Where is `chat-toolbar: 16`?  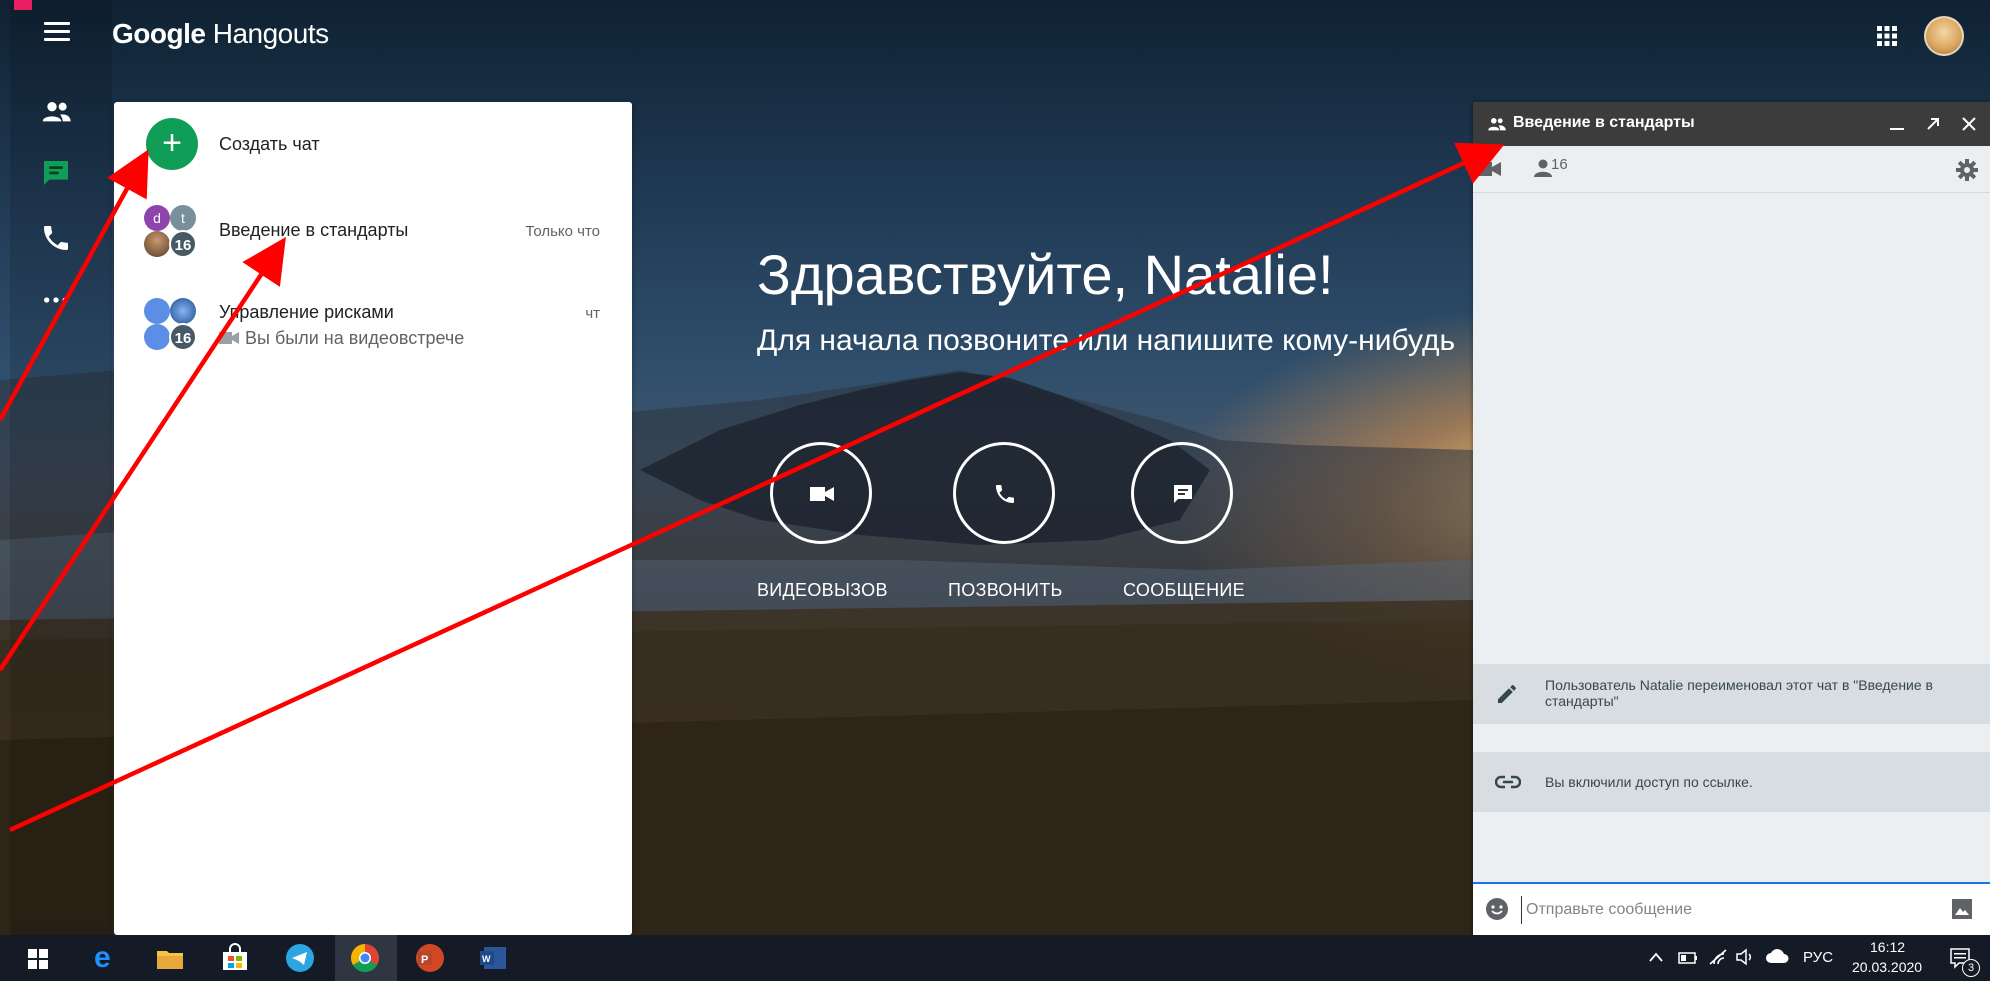
chat-toolbar: 16 is located at coordinates (1731, 169).